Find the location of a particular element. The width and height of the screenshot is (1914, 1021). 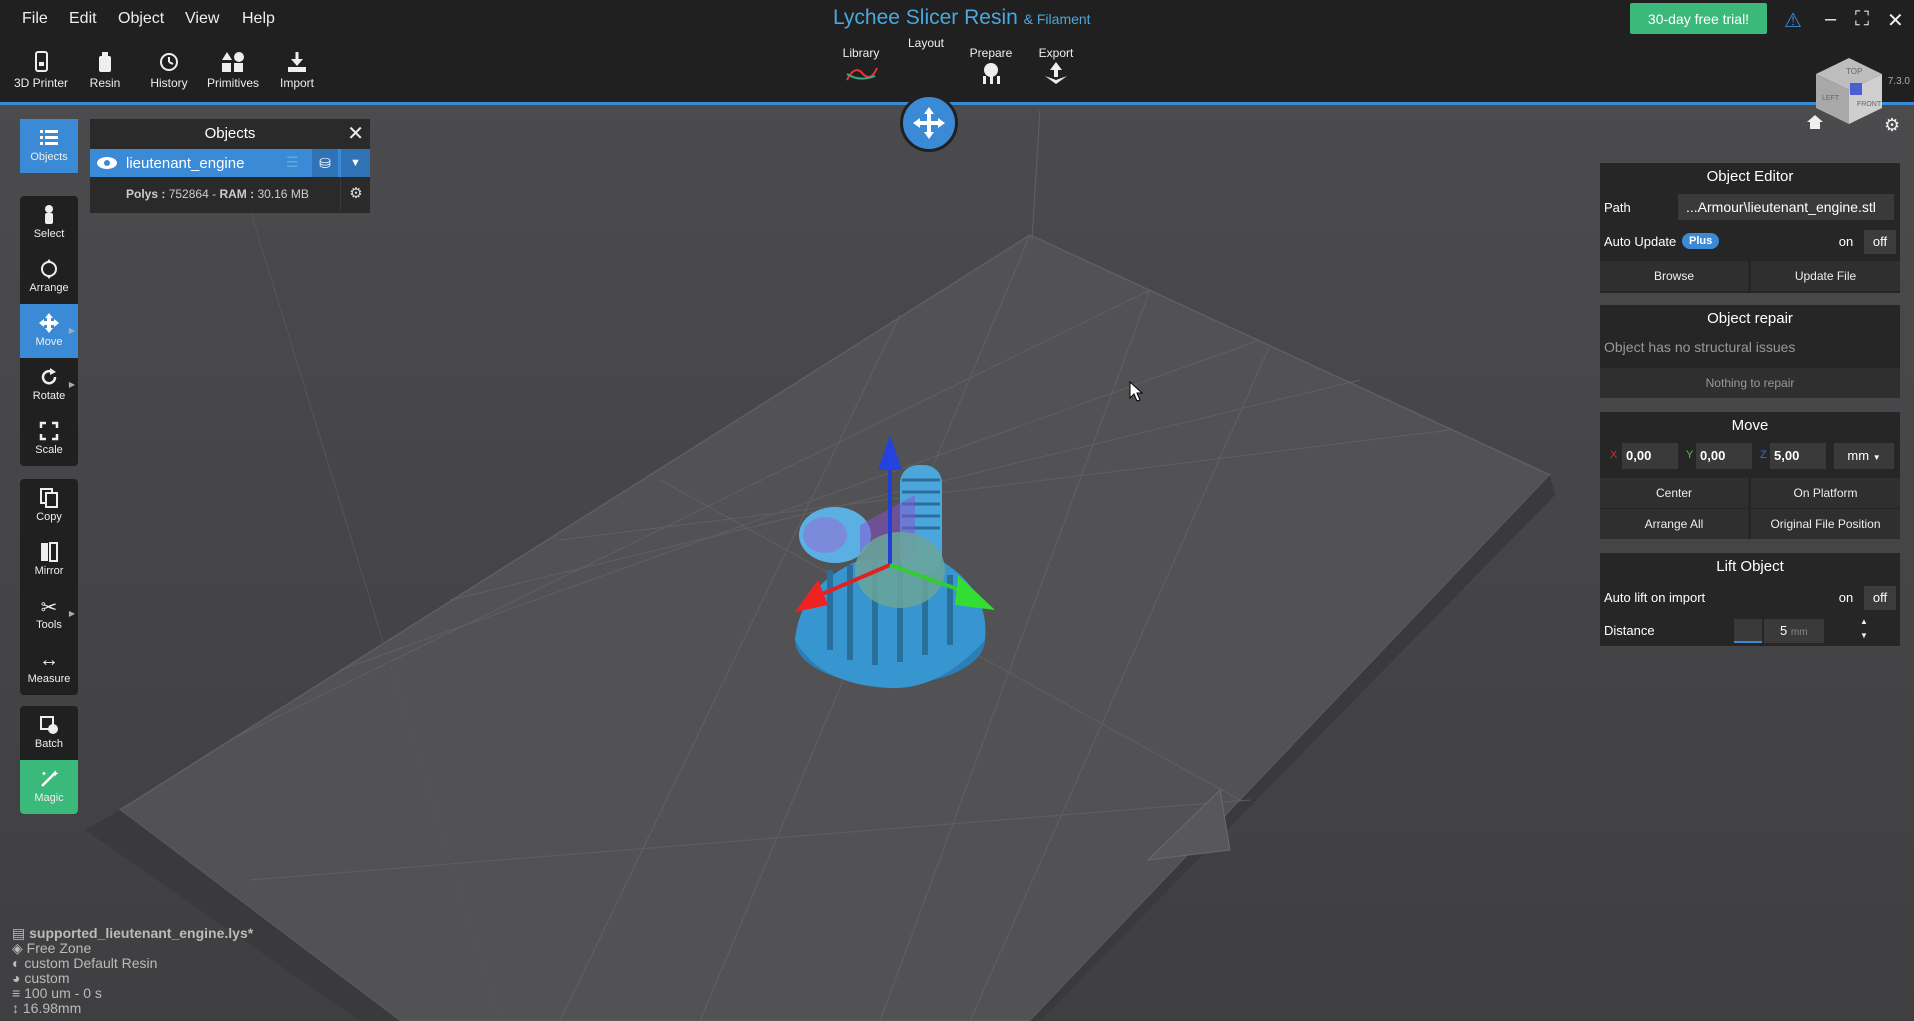

unit-select: mm ▼ is located at coordinates (1864, 456).